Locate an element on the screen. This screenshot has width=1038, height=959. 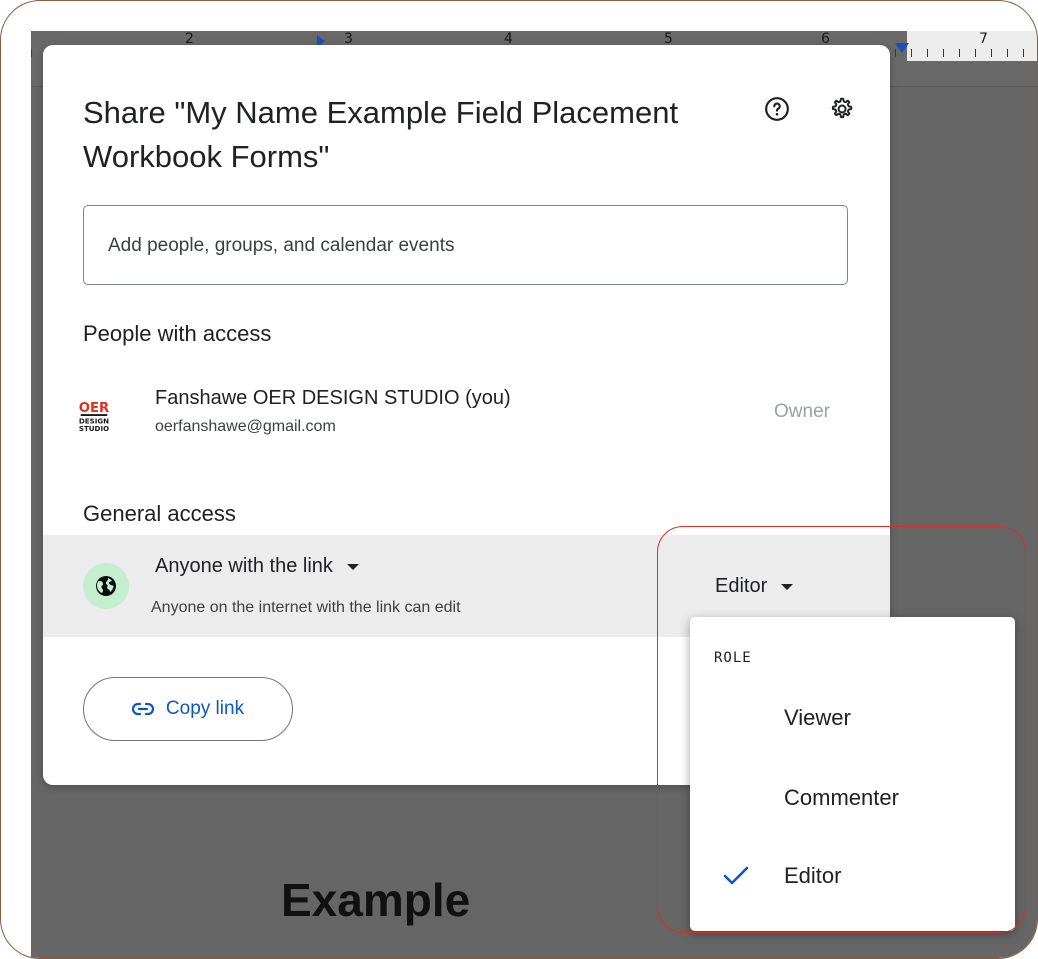
help-icon is located at coordinates (777, 109).